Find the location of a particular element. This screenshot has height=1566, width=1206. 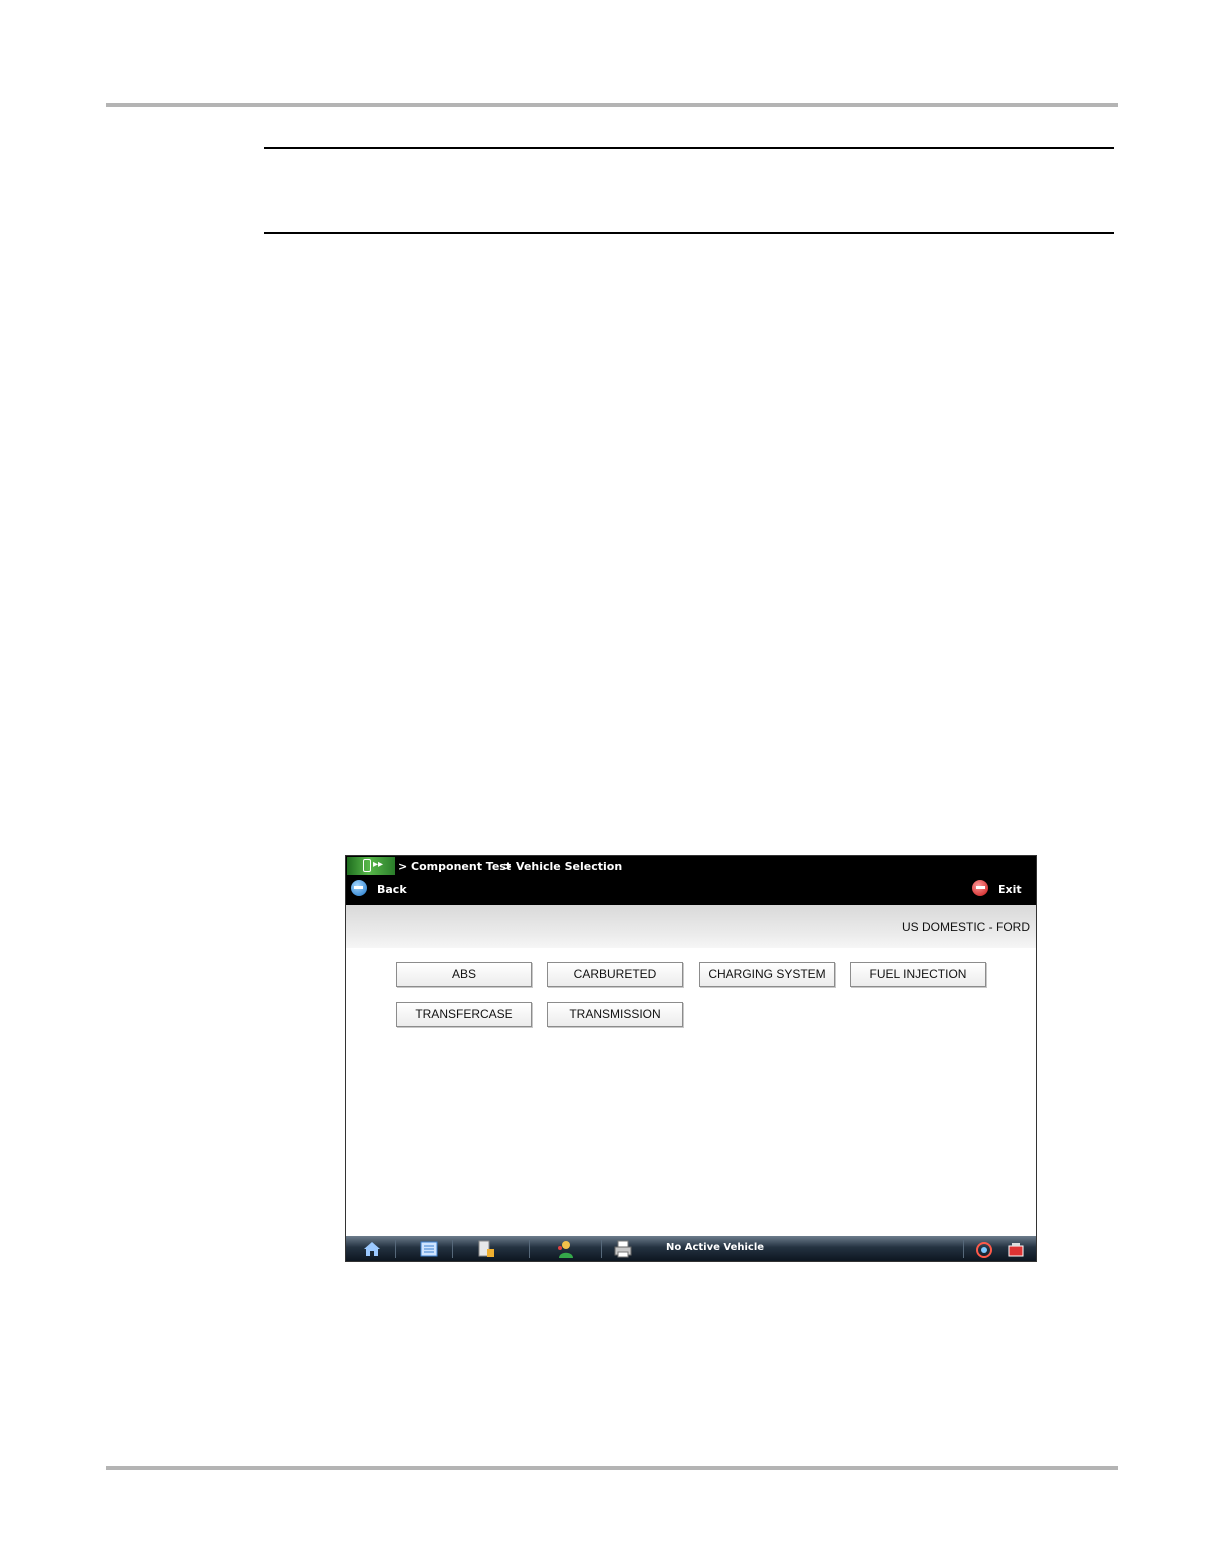

exit-button: Exit is located at coordinates (1002, 889).